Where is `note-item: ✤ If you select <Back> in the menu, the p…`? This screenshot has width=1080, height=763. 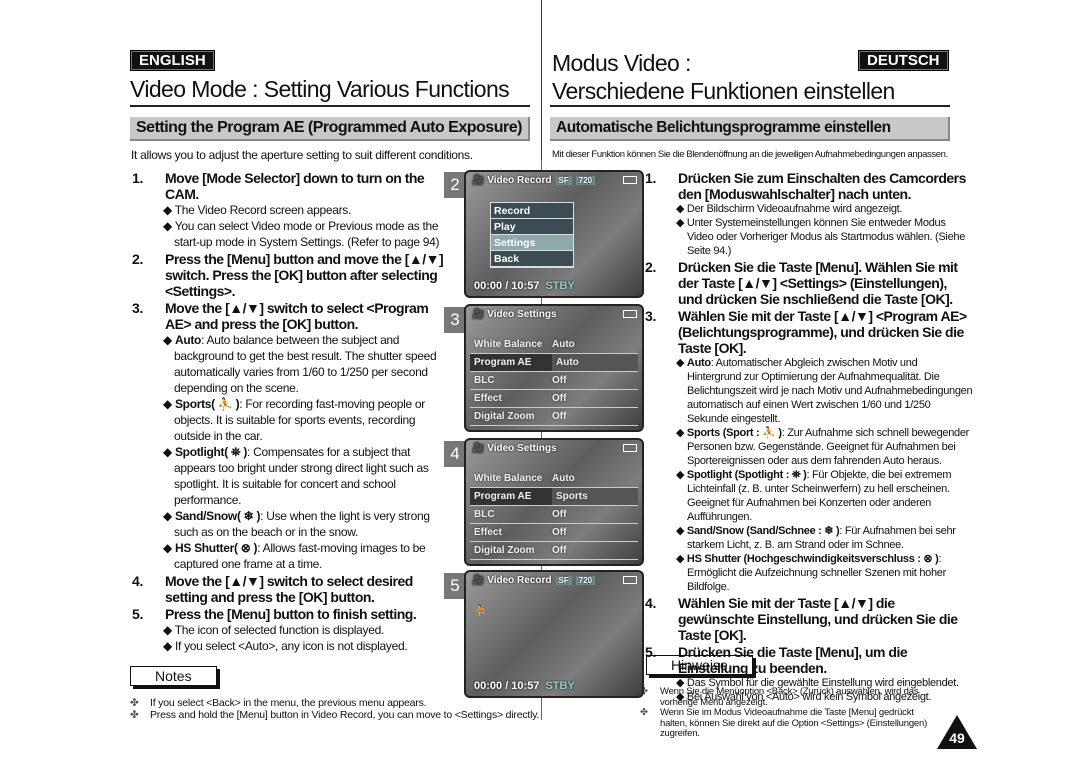 note-item: ✤ If you select <Back> in the menu, the p… is located at coordinates (278, 703).